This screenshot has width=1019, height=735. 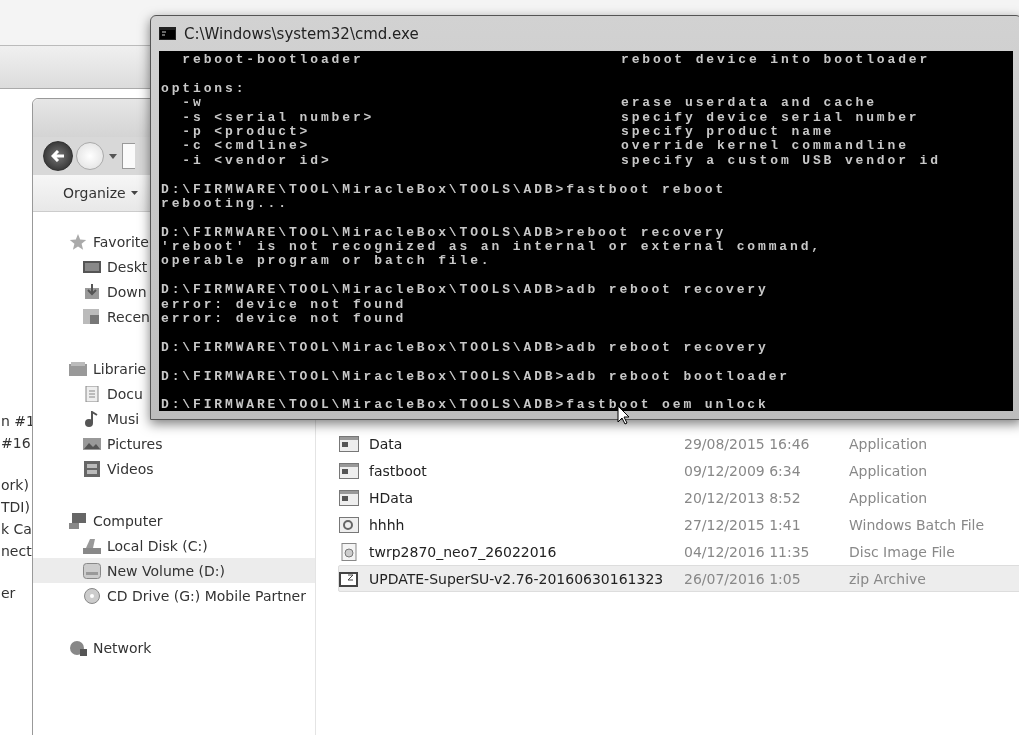 I want to click on file-type: zip Archive, so click(x=887, y=578).